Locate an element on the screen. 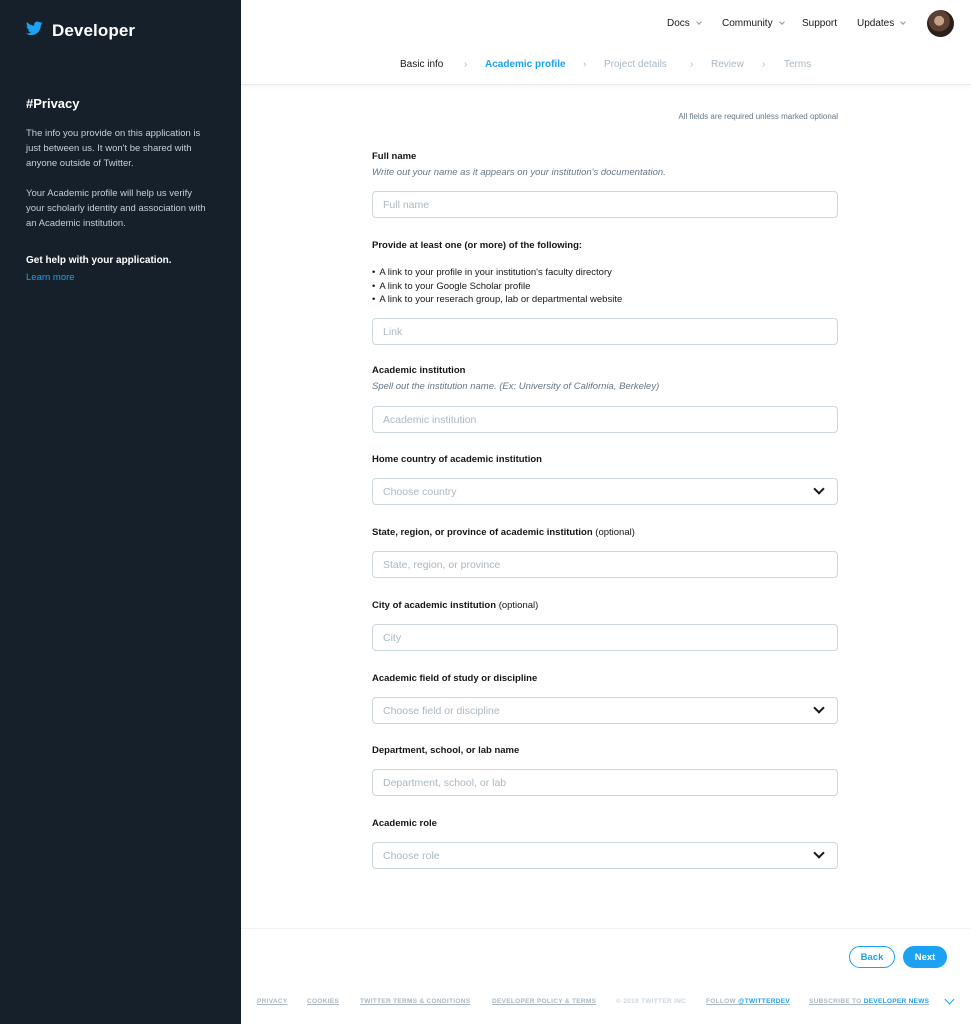 The image size is (971, 1024). help-heading: Get help with your application. is located at coordinates (99, 260).